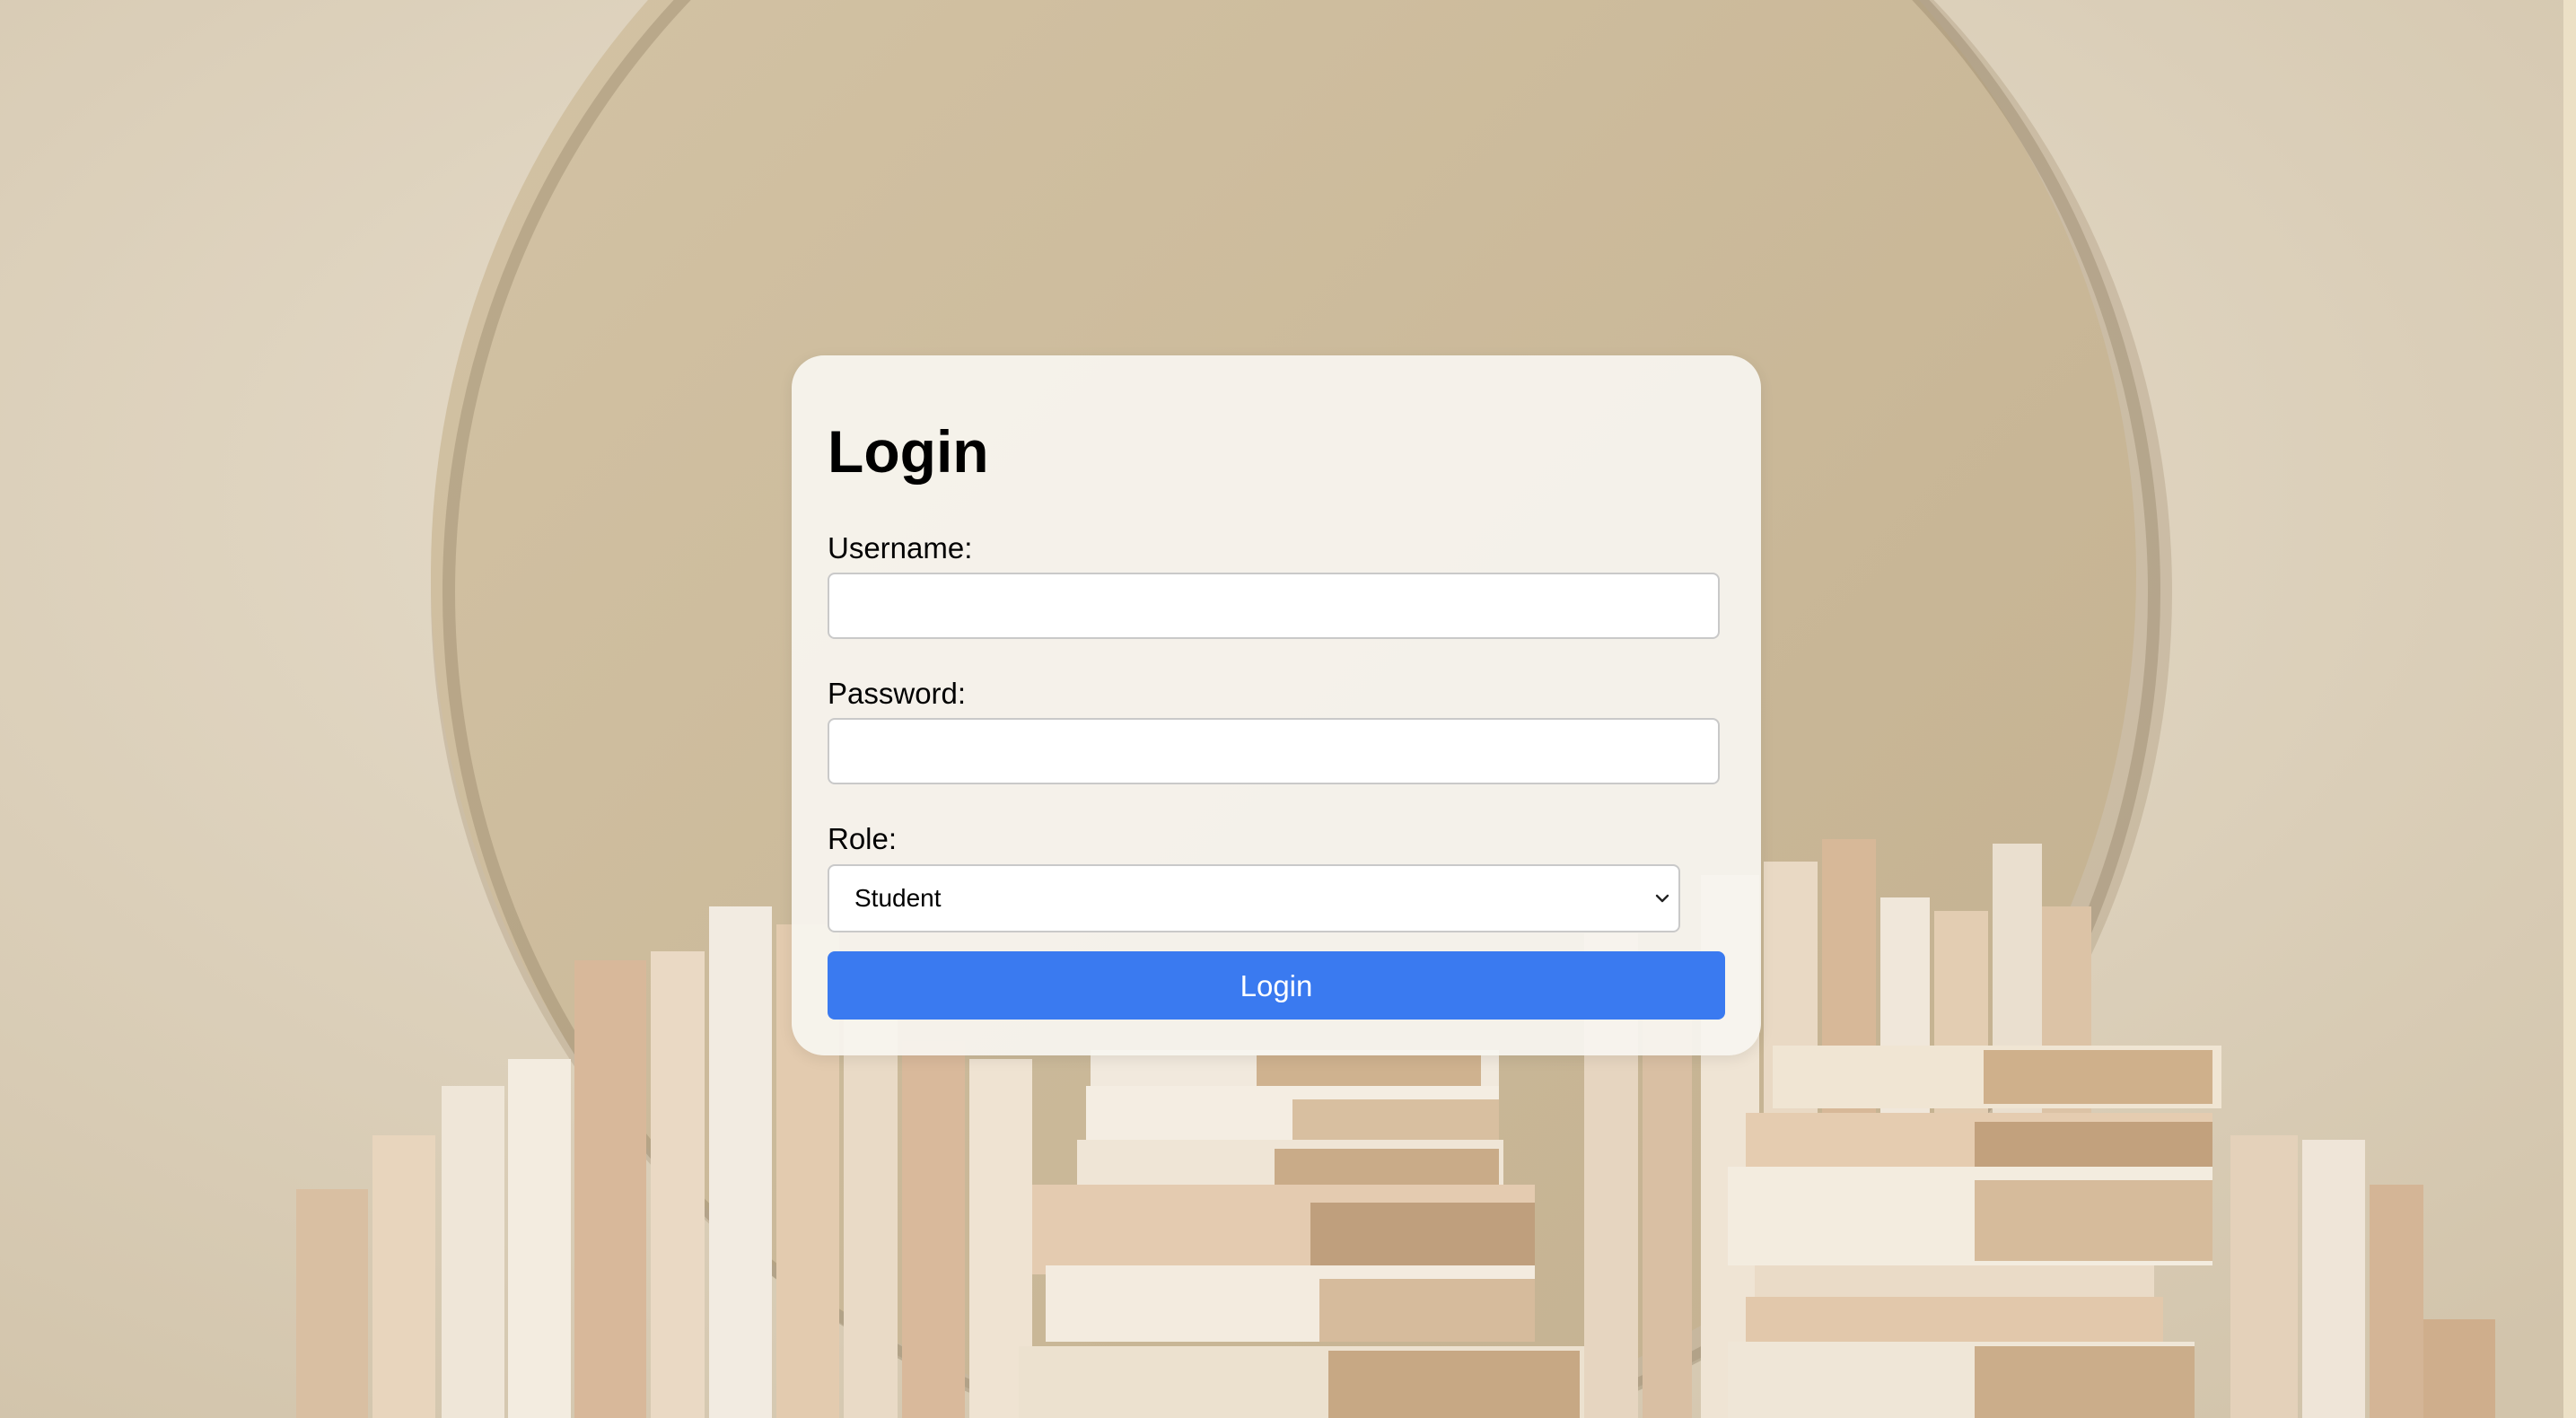 Image resolution: width=2576 pixels, height=1418 pixels. What do you see at coordinates (1254, 898) in the screenshot?
I see `role-select: Student` at bounding box center [1254, 898].